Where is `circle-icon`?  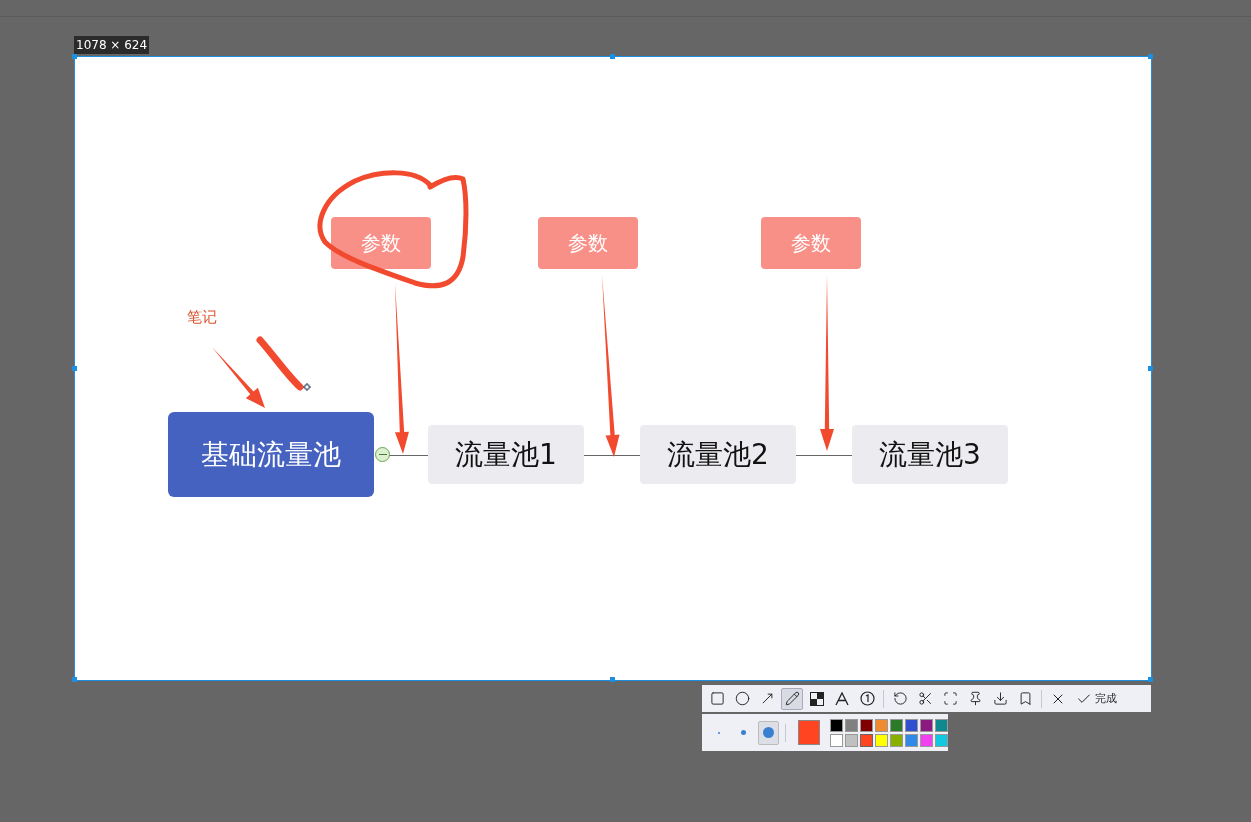 circle-icon is located at coordinates (742, 698).